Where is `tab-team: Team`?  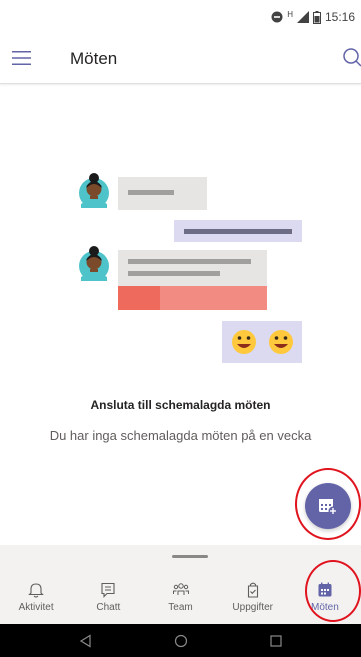 tab-team: Team is located at coordinates (180, 594).